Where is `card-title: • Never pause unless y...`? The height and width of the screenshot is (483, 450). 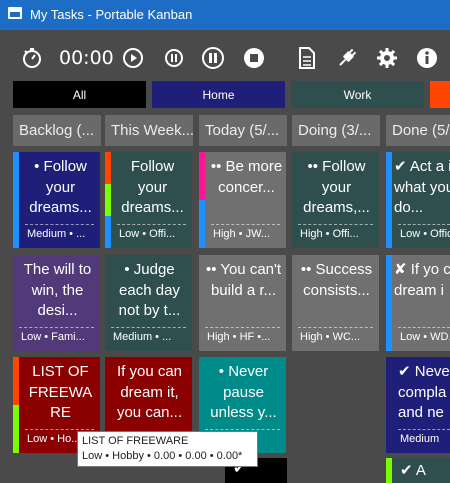
card-title: • Never pause unless y... is located at coordinates (243, 392).